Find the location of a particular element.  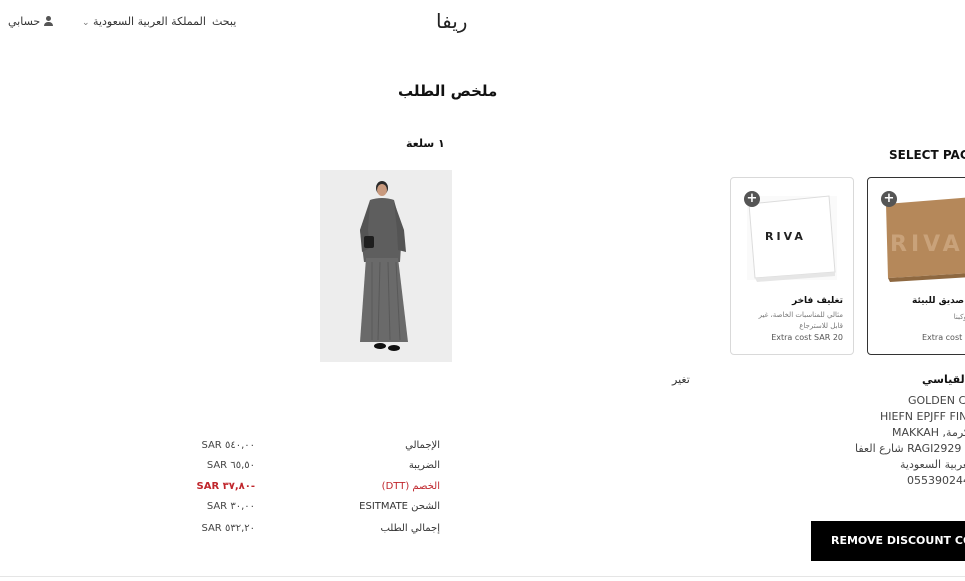

product-photo is located at coordinates (386, 266).